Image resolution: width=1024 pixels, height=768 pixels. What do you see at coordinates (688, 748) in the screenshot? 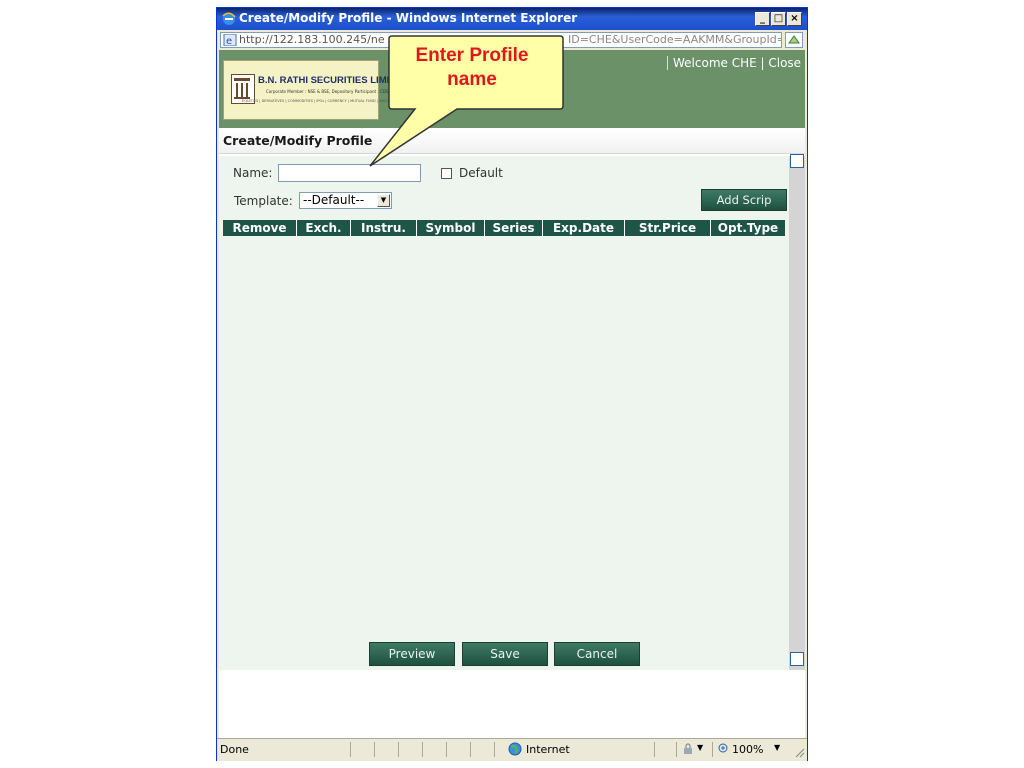
I see `lock-icon` at bounding box center [688, 748].